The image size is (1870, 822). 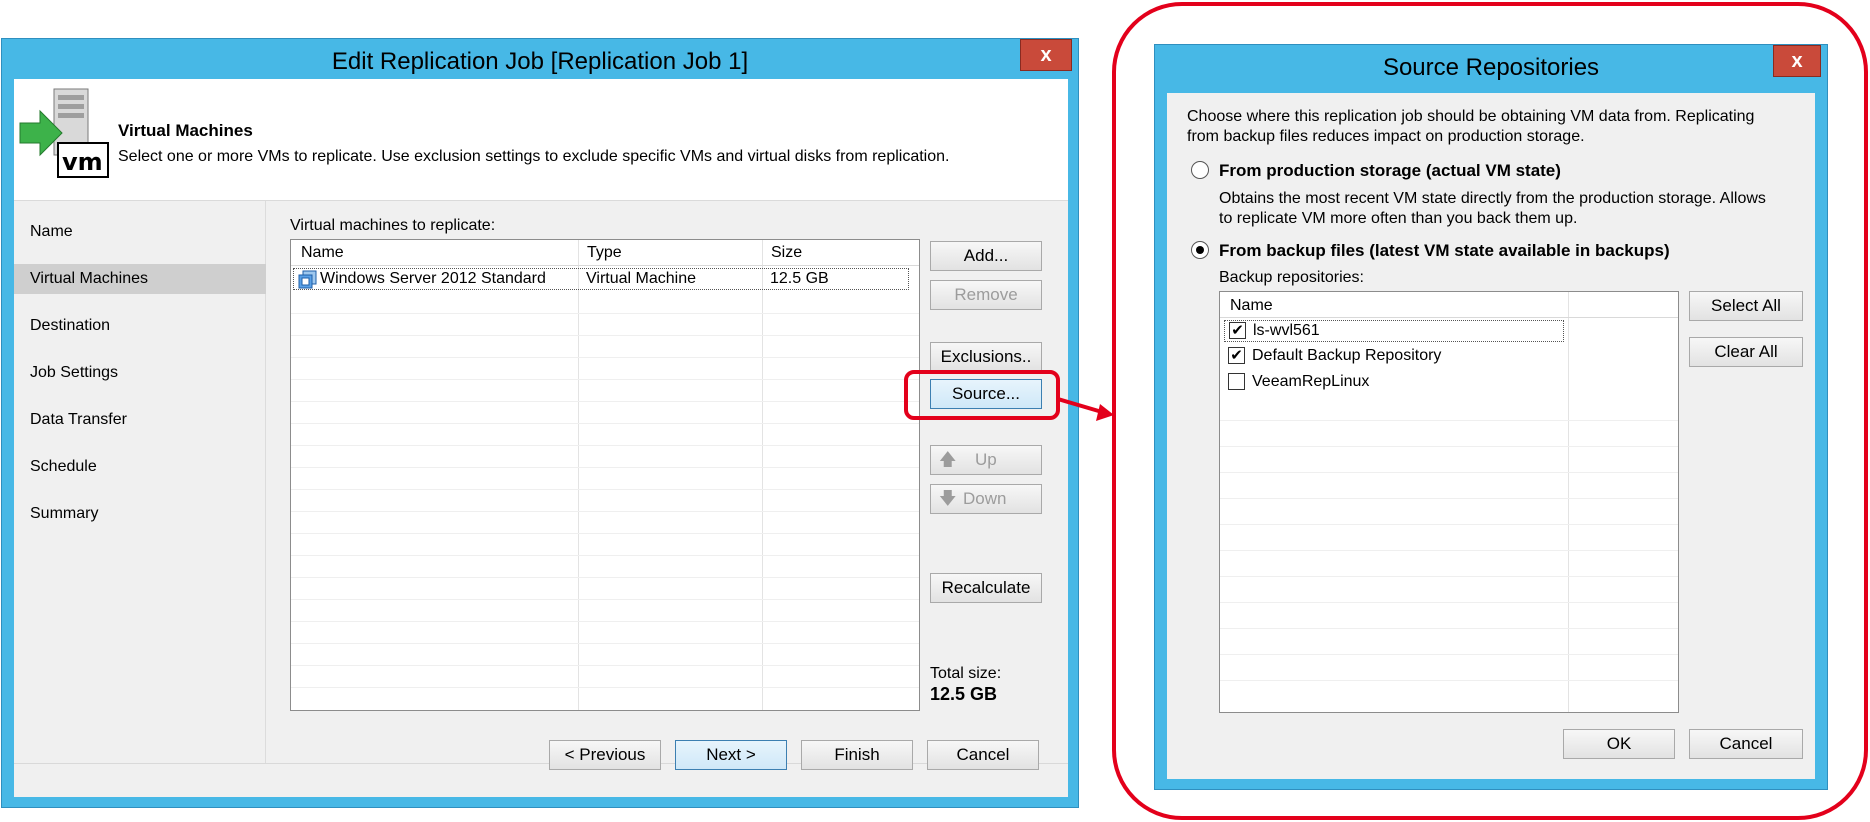 I want to click on nav-item-destination: Destination, so click(x=140, y=326).